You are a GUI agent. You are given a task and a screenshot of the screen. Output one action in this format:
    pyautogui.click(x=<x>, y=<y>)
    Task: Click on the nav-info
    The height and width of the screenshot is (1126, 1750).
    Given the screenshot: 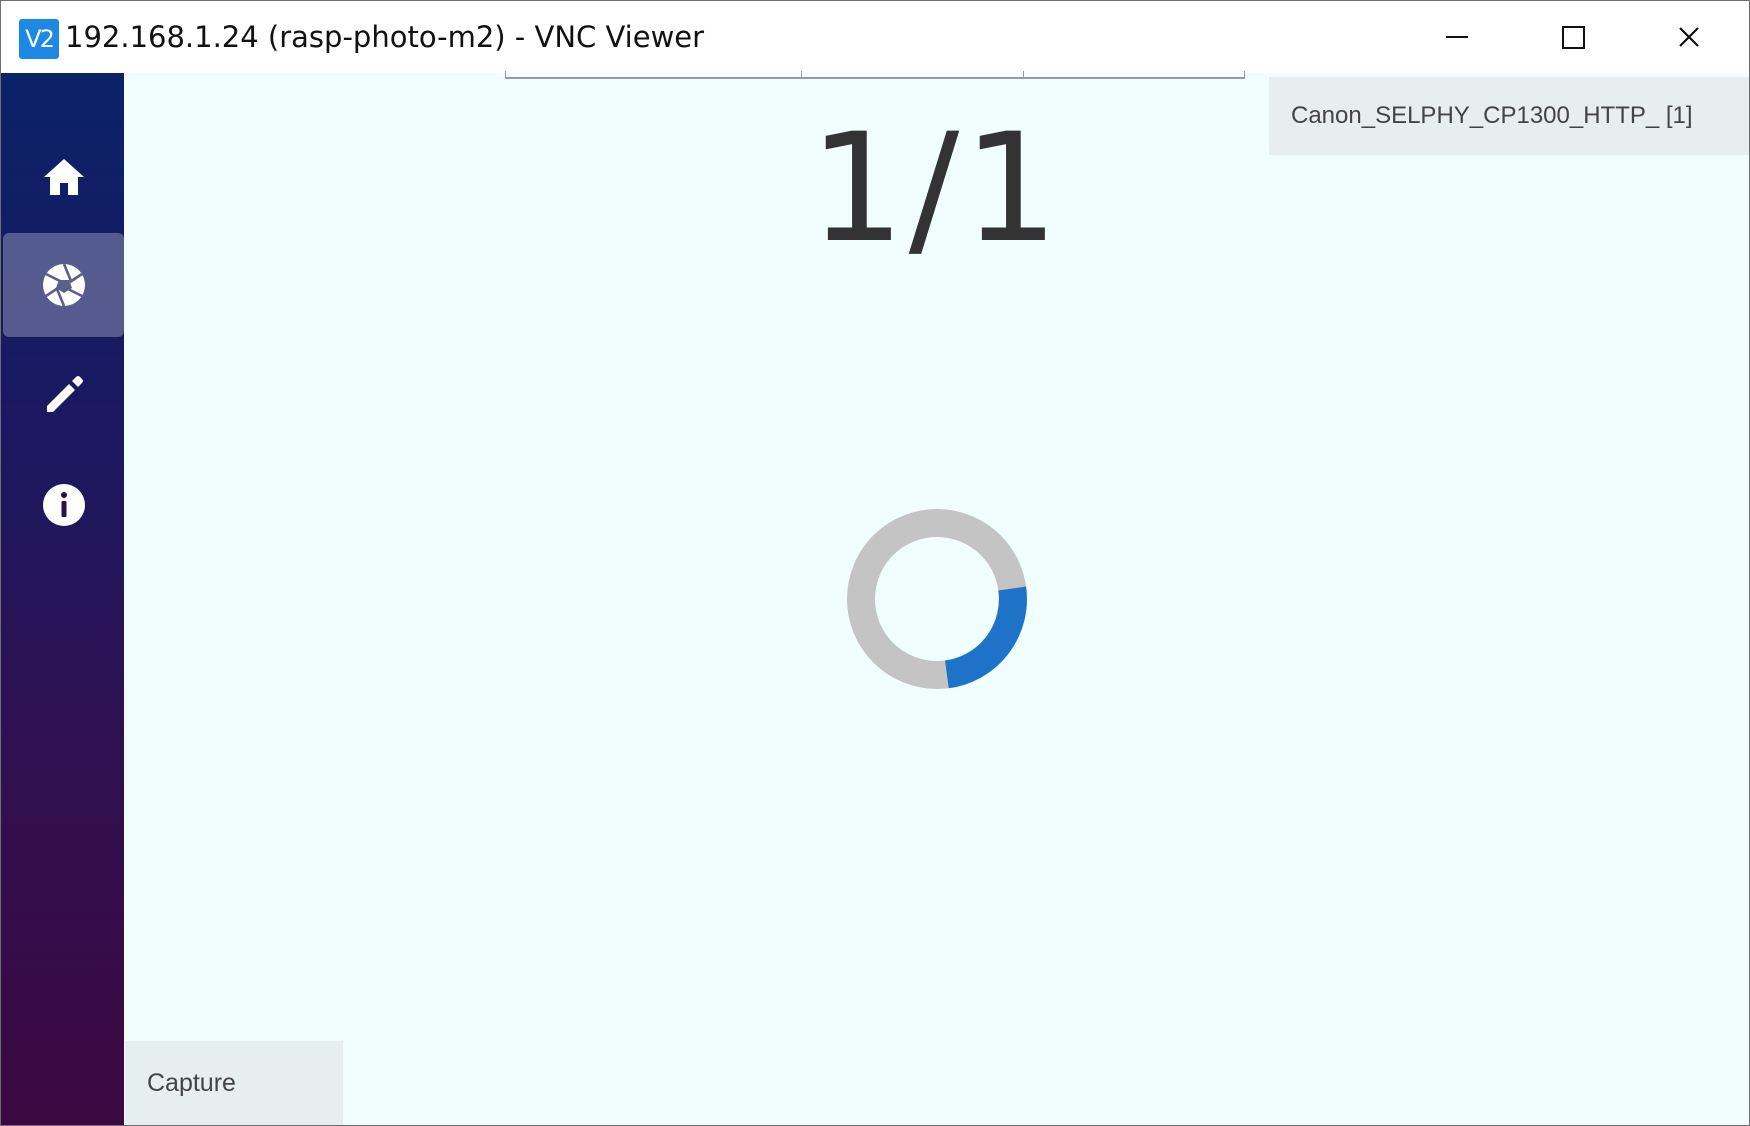 What is the action you would take?
    pyautogui.click(x=63, y=505)
    